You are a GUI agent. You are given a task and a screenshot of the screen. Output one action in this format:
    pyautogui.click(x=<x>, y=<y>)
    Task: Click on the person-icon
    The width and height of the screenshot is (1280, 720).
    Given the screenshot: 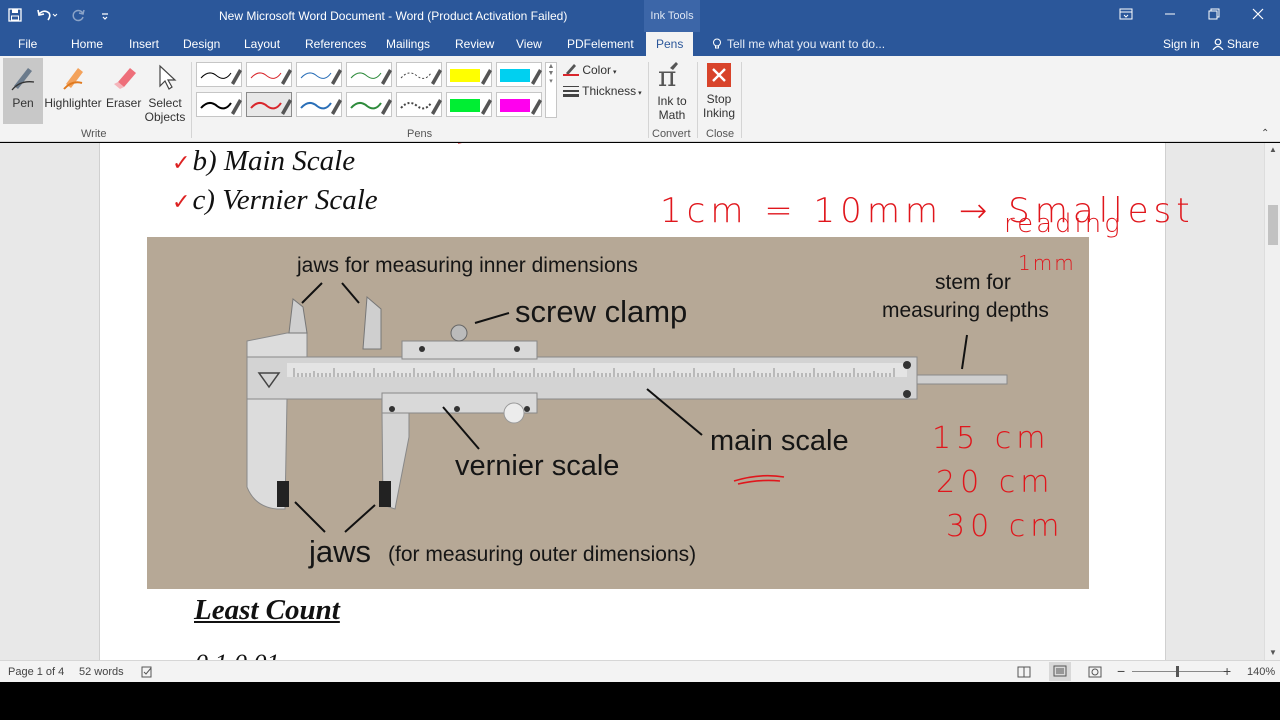 What is the action you would take?
    pyautogui.click(x=1218, y=44)
    